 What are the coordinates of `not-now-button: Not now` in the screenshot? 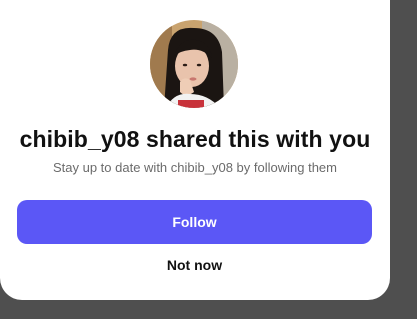 It's located at (194, 265).